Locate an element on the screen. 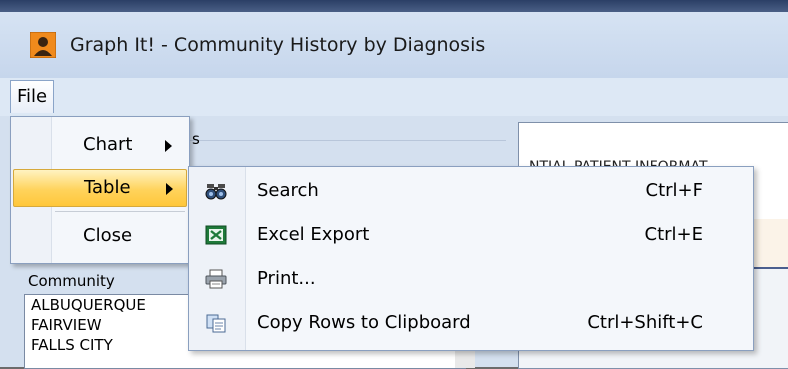 Image resolution: width=788 pixels, height=369 pixels. shortcut-text: Ctrl+F is located at coordinates (674, 190).